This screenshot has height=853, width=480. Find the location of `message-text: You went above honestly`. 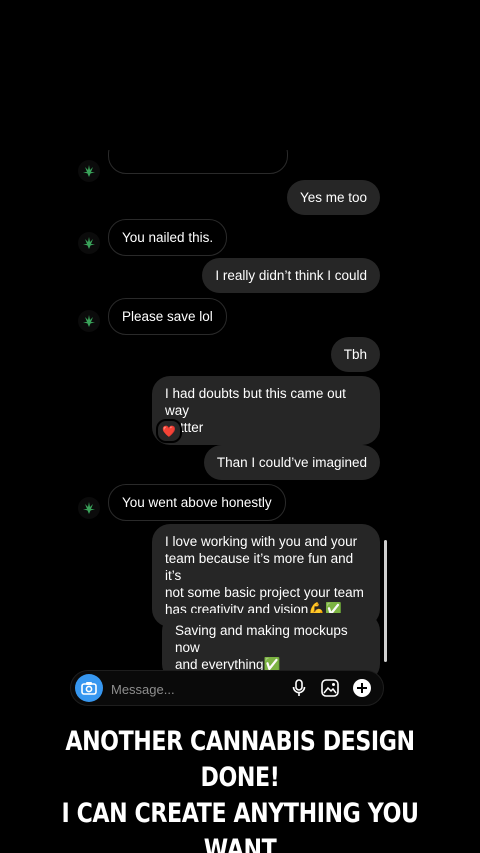

message-text: You went above honestly is located at coordinates (197, 502).